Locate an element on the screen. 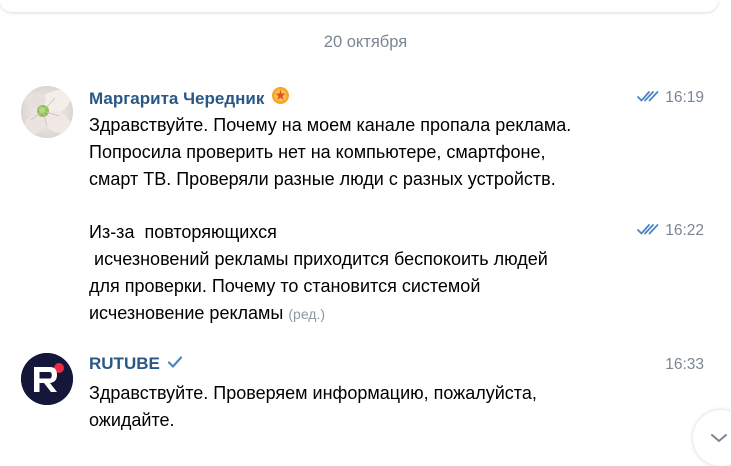 The height and width of the screenshot is (466, 731). message-time-row: 16:22 is located at coordinates (670, 231).